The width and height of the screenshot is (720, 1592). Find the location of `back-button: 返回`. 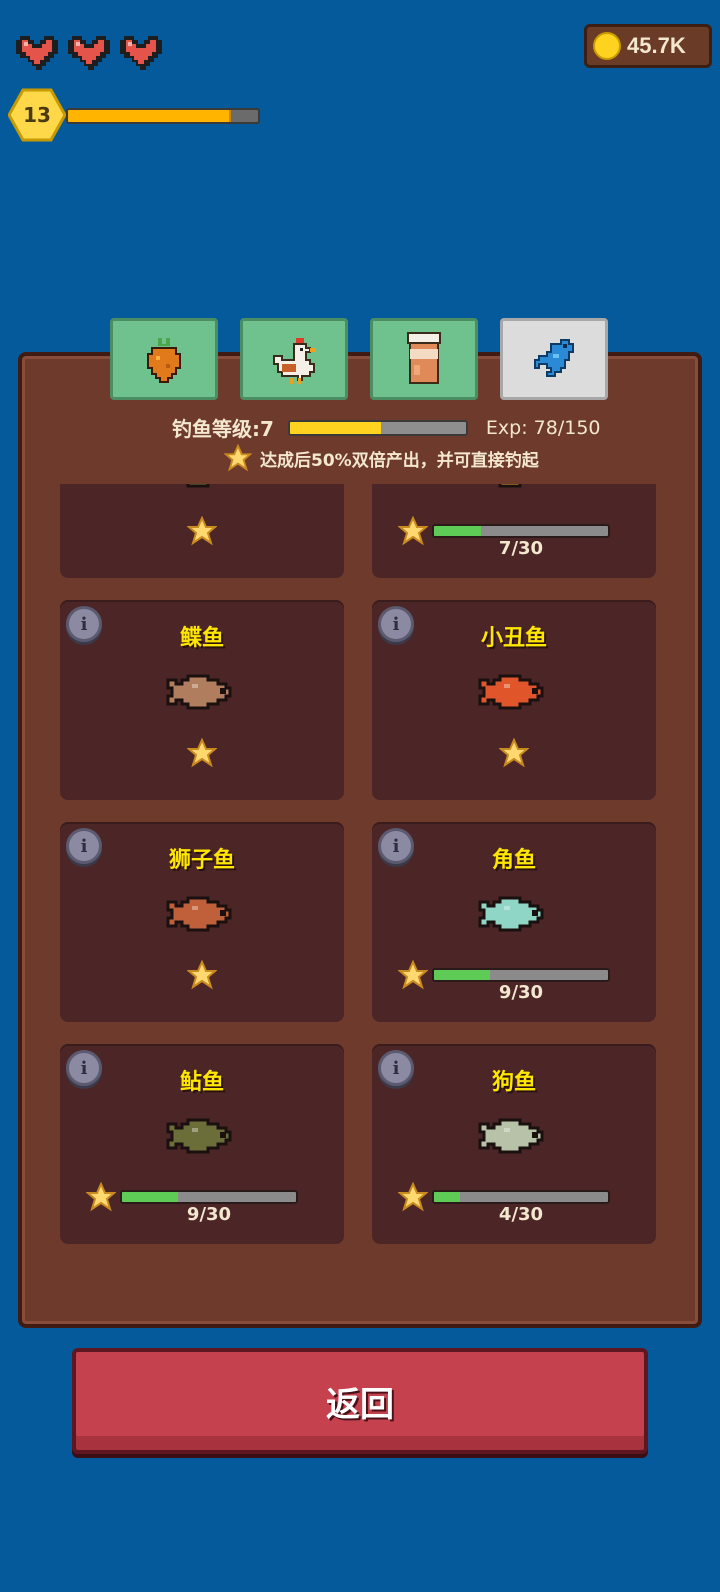

back-button: 返回 is located at coordinates (360, 1401).